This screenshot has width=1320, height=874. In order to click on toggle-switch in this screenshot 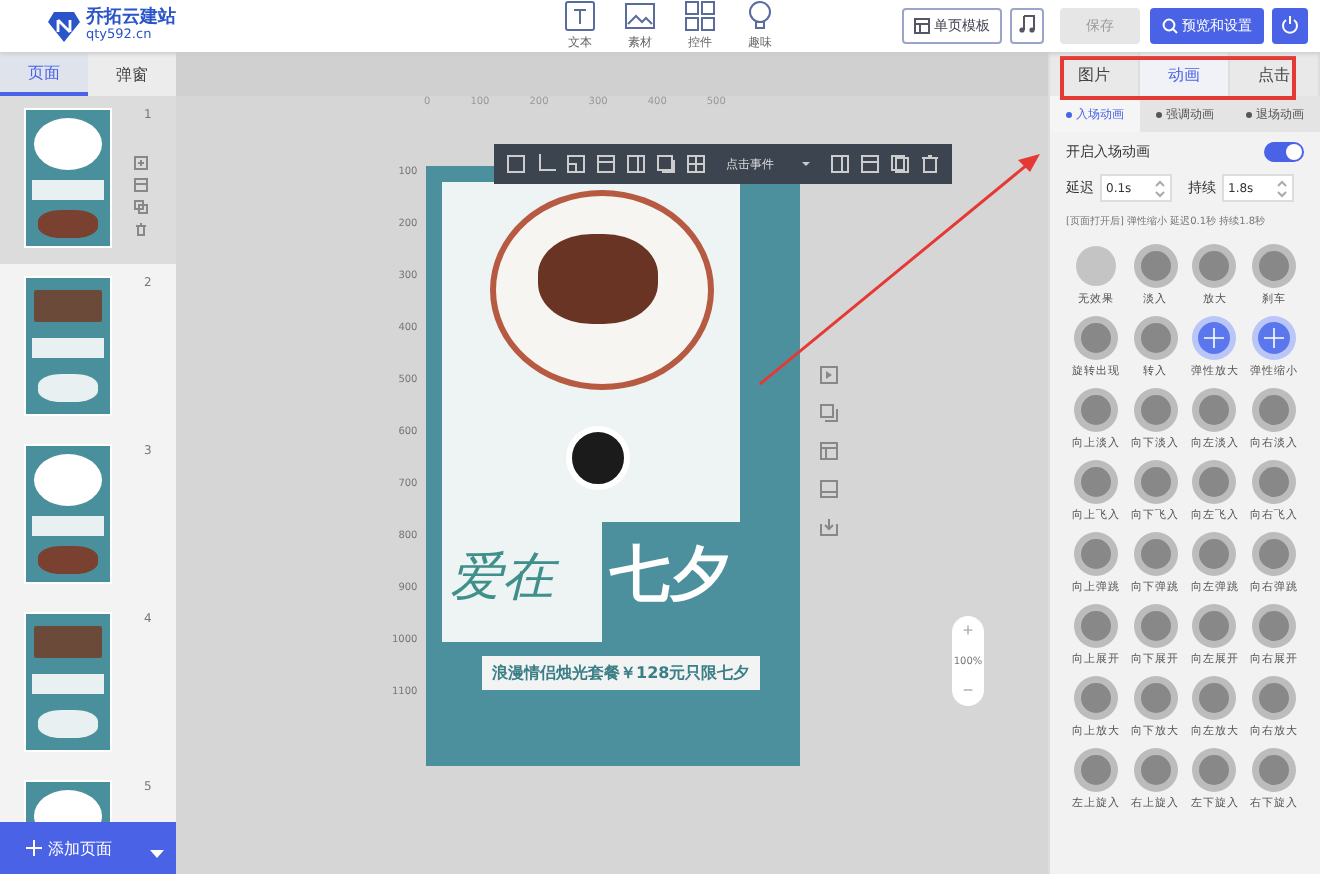, I will do `click(1284, 152)`.